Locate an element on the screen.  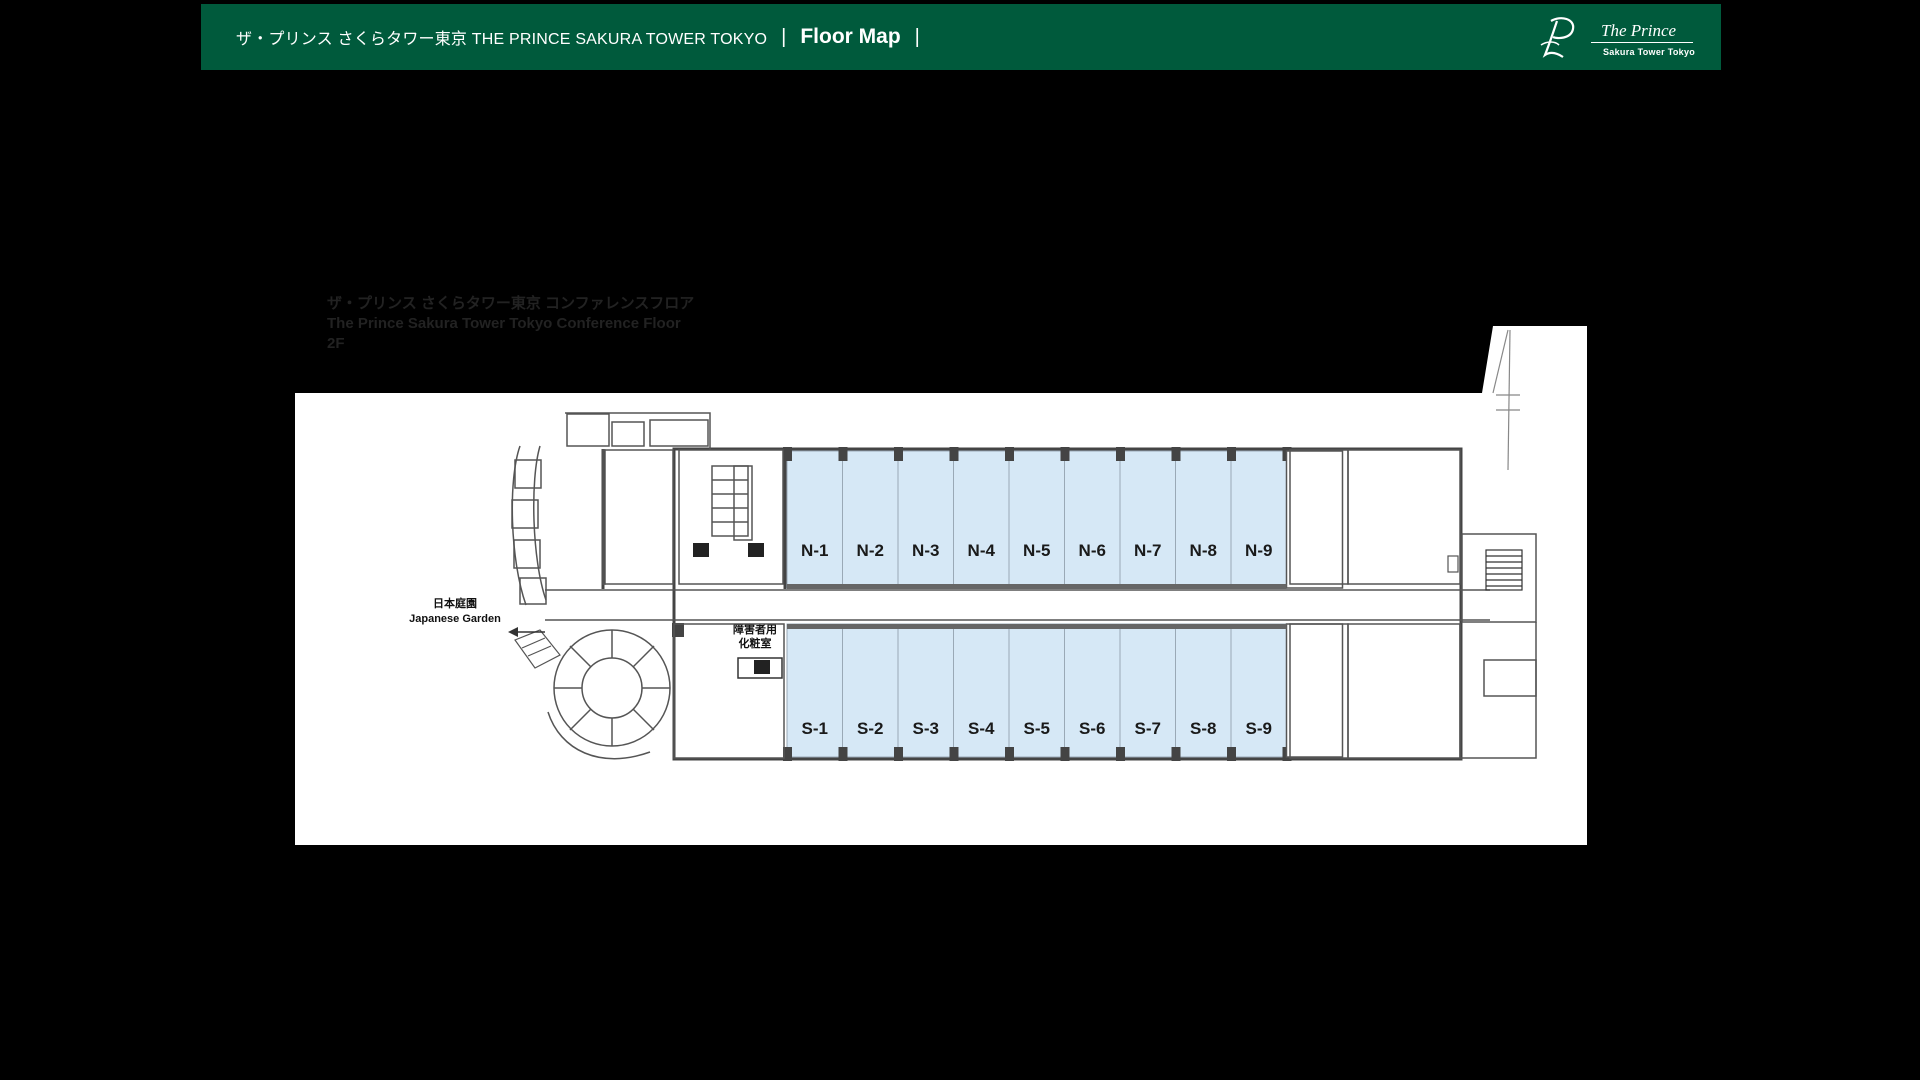
garden-label-jp: 日本庭園 is located at coordinates (455, 603).